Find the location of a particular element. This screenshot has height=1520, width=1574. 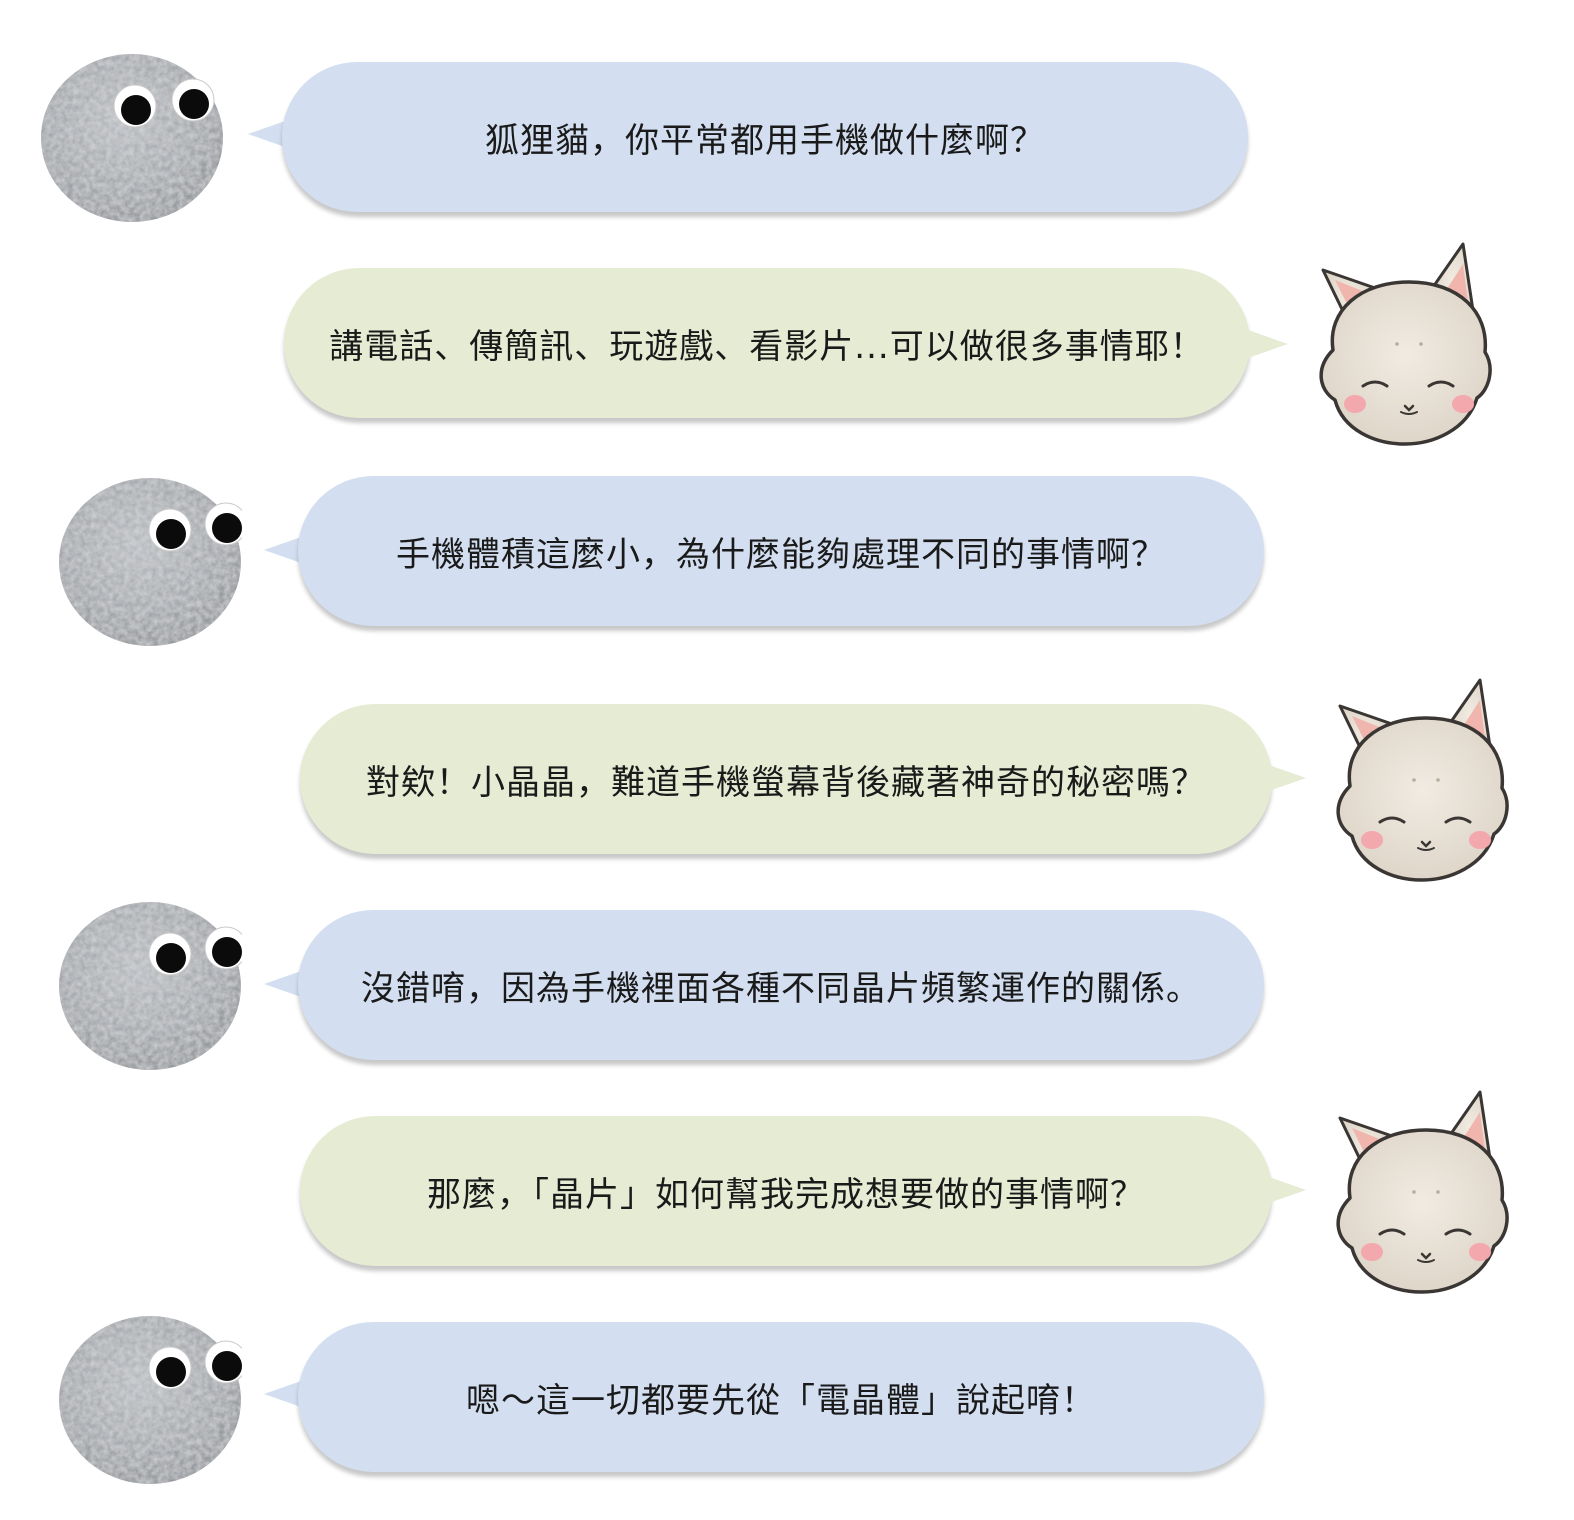

cat-message-bubble: 講電話、傳簡訊、玩遊戲、看影片...可以做很多事情耶！ is located at coordinates (767, 343).